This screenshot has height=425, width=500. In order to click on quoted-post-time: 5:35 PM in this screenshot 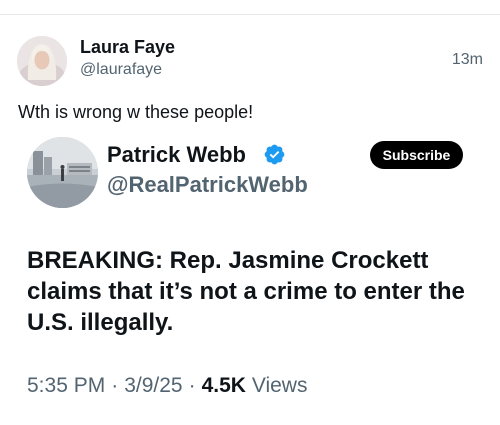, I will do `click(66, 385)`.